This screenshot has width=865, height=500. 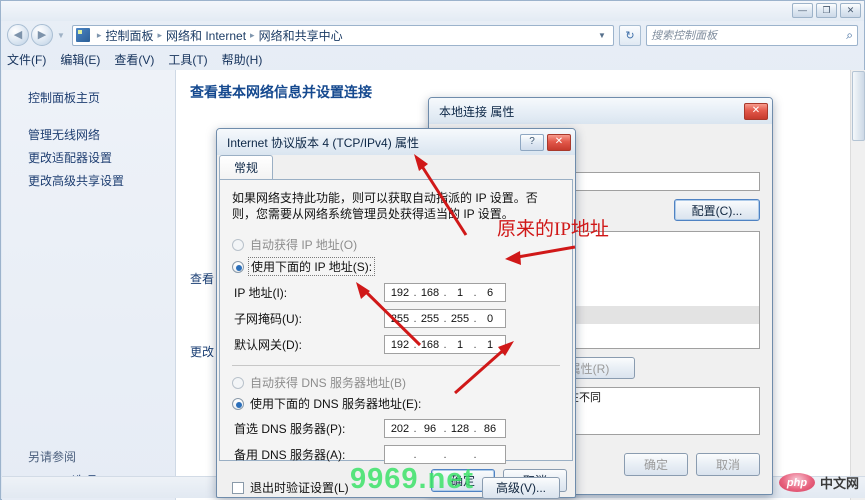 What do you see at coordinates (88, 134) in the screenshot?
I see `sidebar-item-manage-wireless: 管理无线网络` at bounding box center [88, 134].